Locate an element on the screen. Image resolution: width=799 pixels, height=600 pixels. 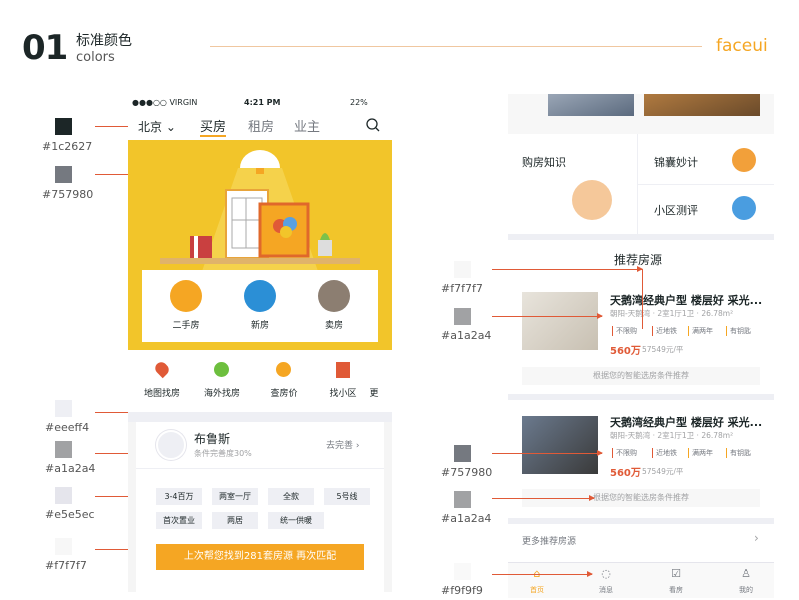
tab-viewing: 看房 is located at coordinates (676, 590).